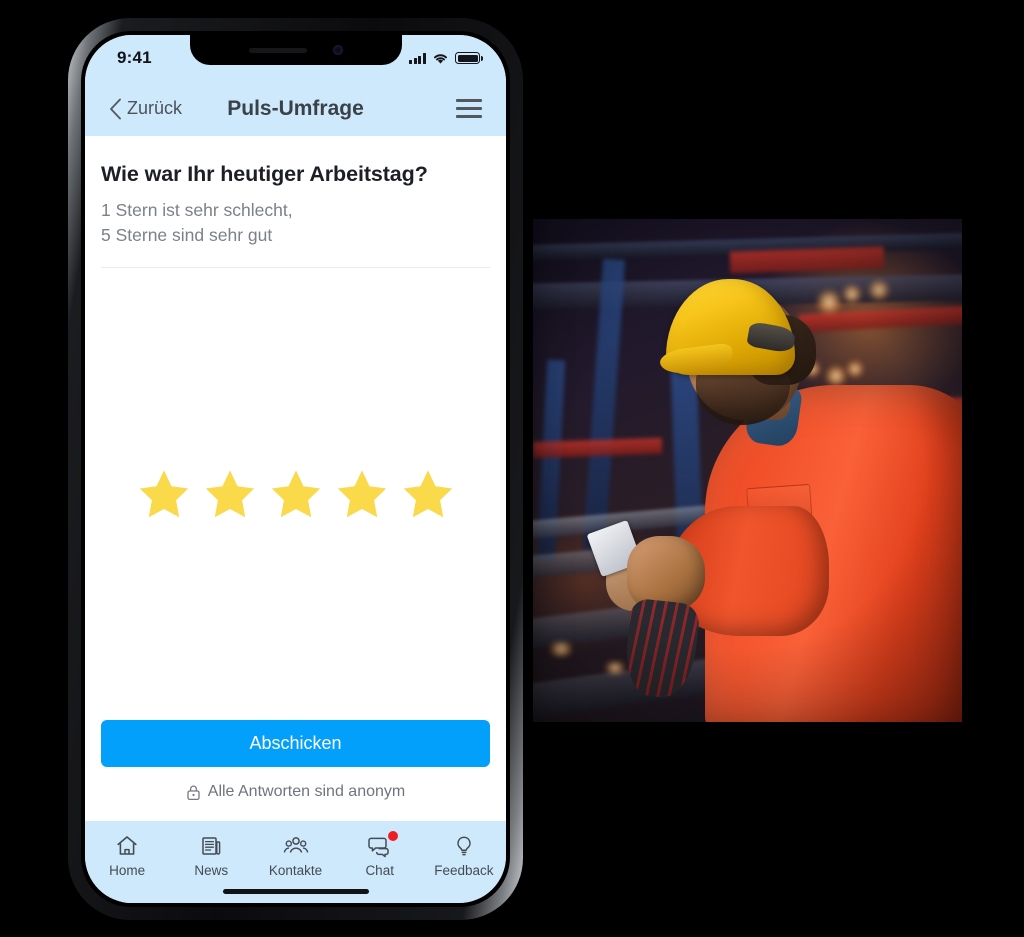  I want to click on survey-question: Wie war Ihr heutiger Arbeitstag?, so click(264, 174).